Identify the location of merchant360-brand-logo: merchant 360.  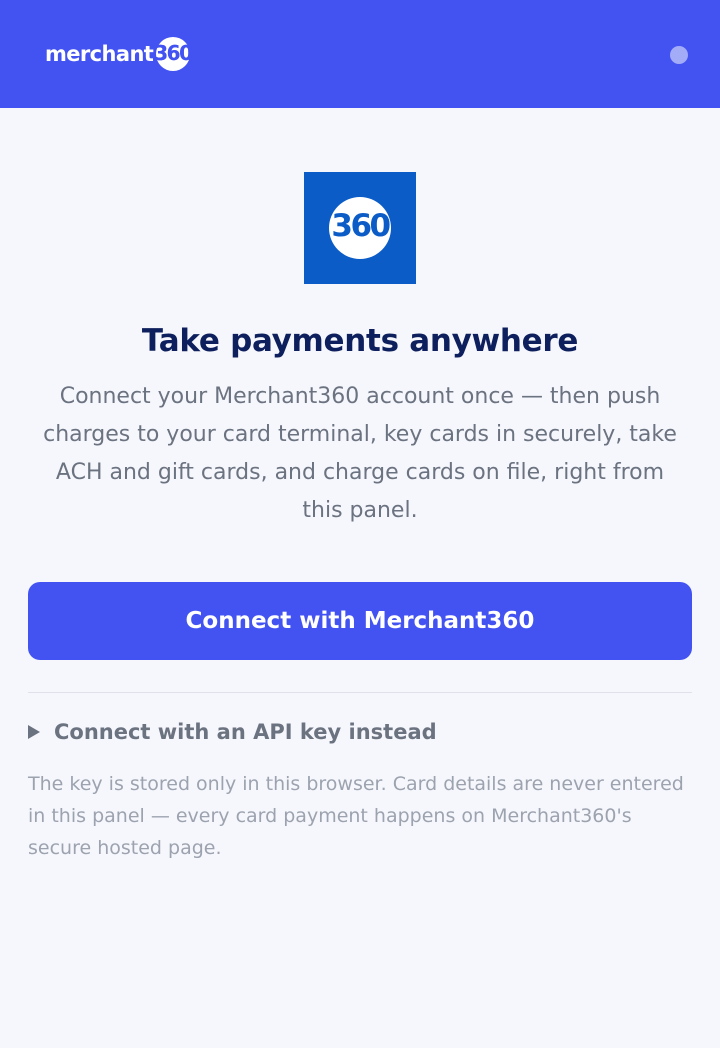
(119, 54).